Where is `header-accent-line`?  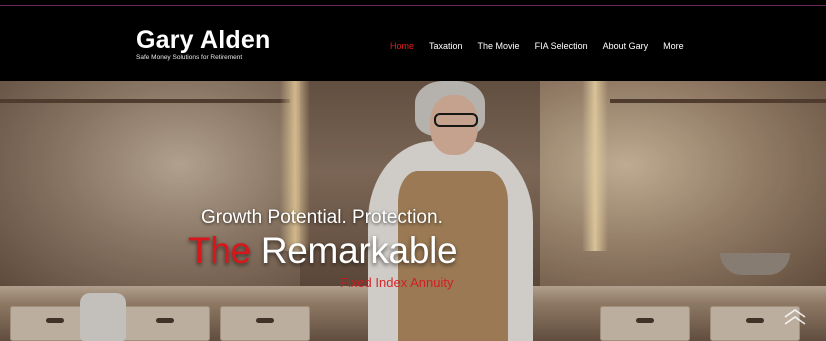
header-accent-line is located at coordinates (413, 5).